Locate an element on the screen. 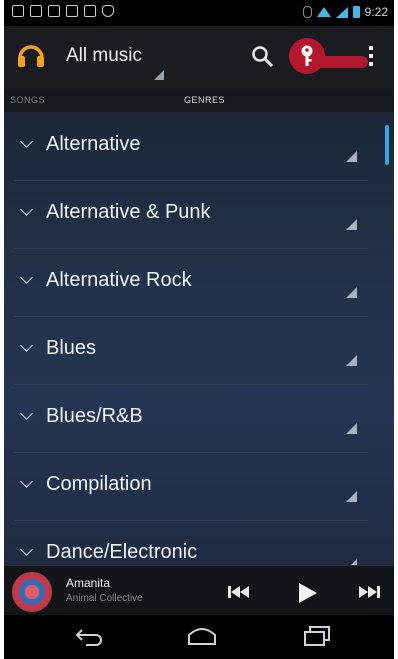 The height and width of the screenshot is (659, 398). genre-row: Alternative Rock is located at coordinates (199, 283).